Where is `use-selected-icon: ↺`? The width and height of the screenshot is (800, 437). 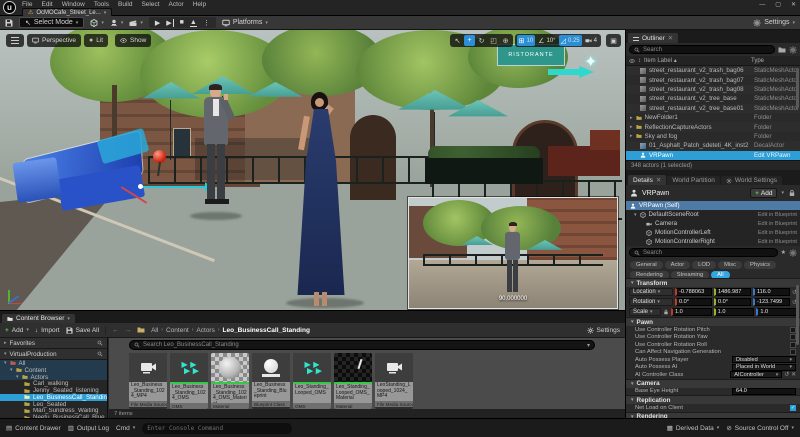
use-selected-icon: ↺ is located at coordinates (786, 375).